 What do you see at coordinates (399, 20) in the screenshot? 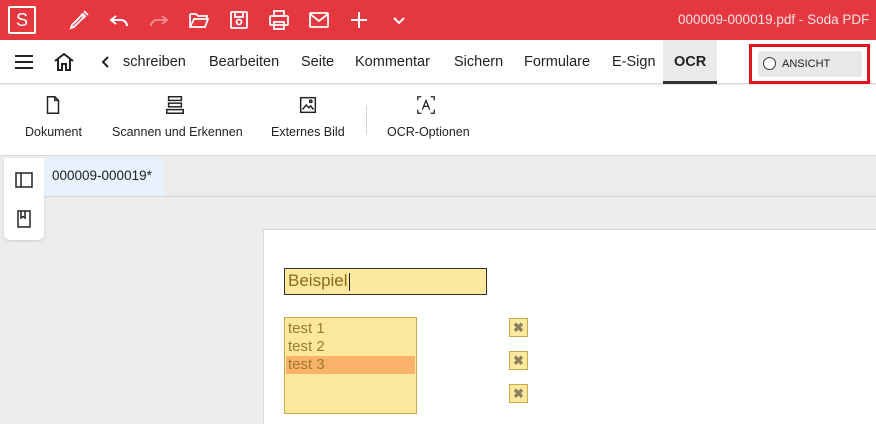
I see `chevron-down-icon` at bounding box center [399, 20].